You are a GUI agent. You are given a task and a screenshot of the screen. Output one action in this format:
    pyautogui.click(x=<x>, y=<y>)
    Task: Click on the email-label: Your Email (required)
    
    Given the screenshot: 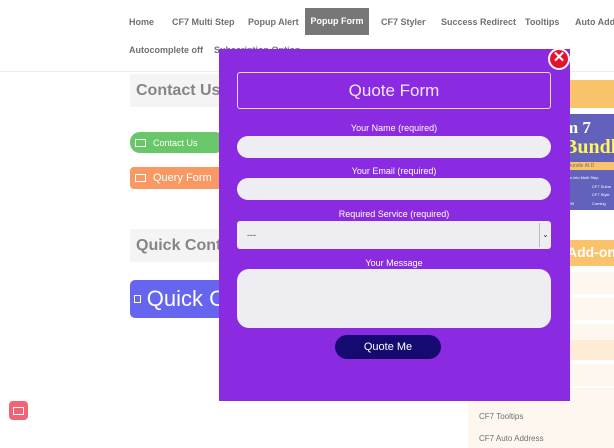 What is the action you would take?
    pyautogui.click(x=394, y=171)
    